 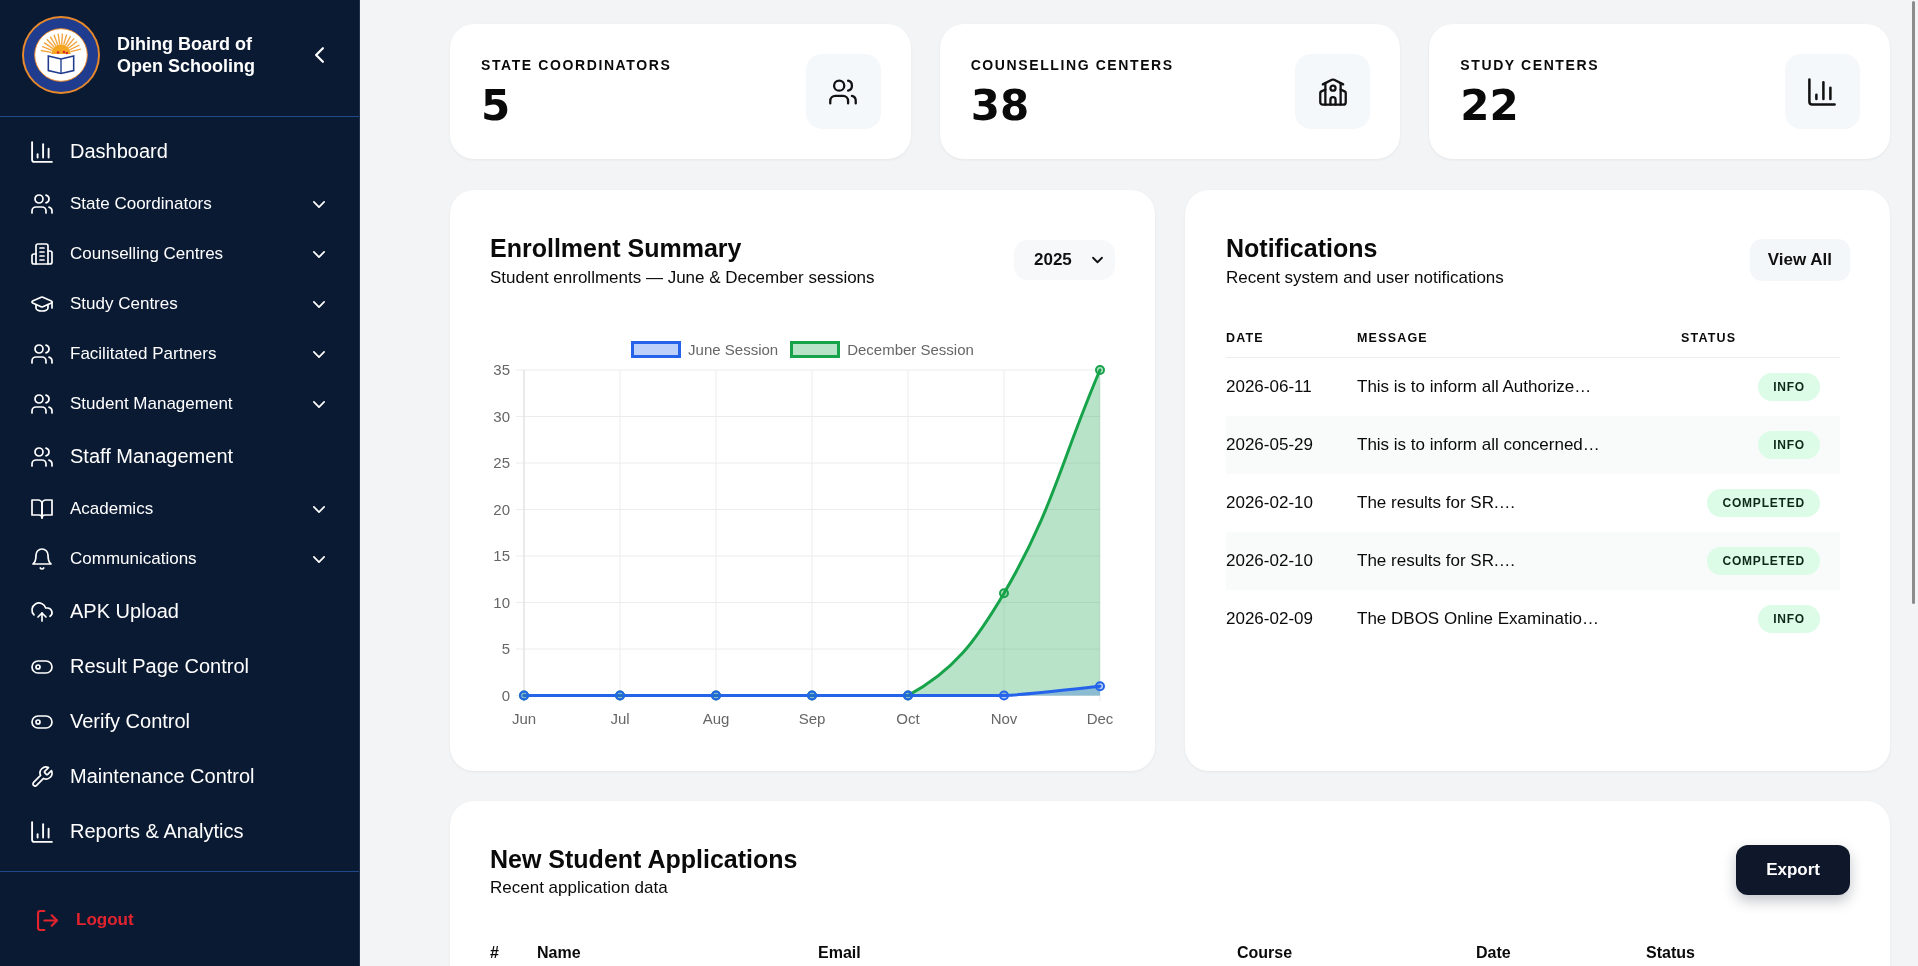 What do you see at coordinates (501, 462) in the screenshot?
I see `y-axis-label: 25` at bounding box center [501, 462].